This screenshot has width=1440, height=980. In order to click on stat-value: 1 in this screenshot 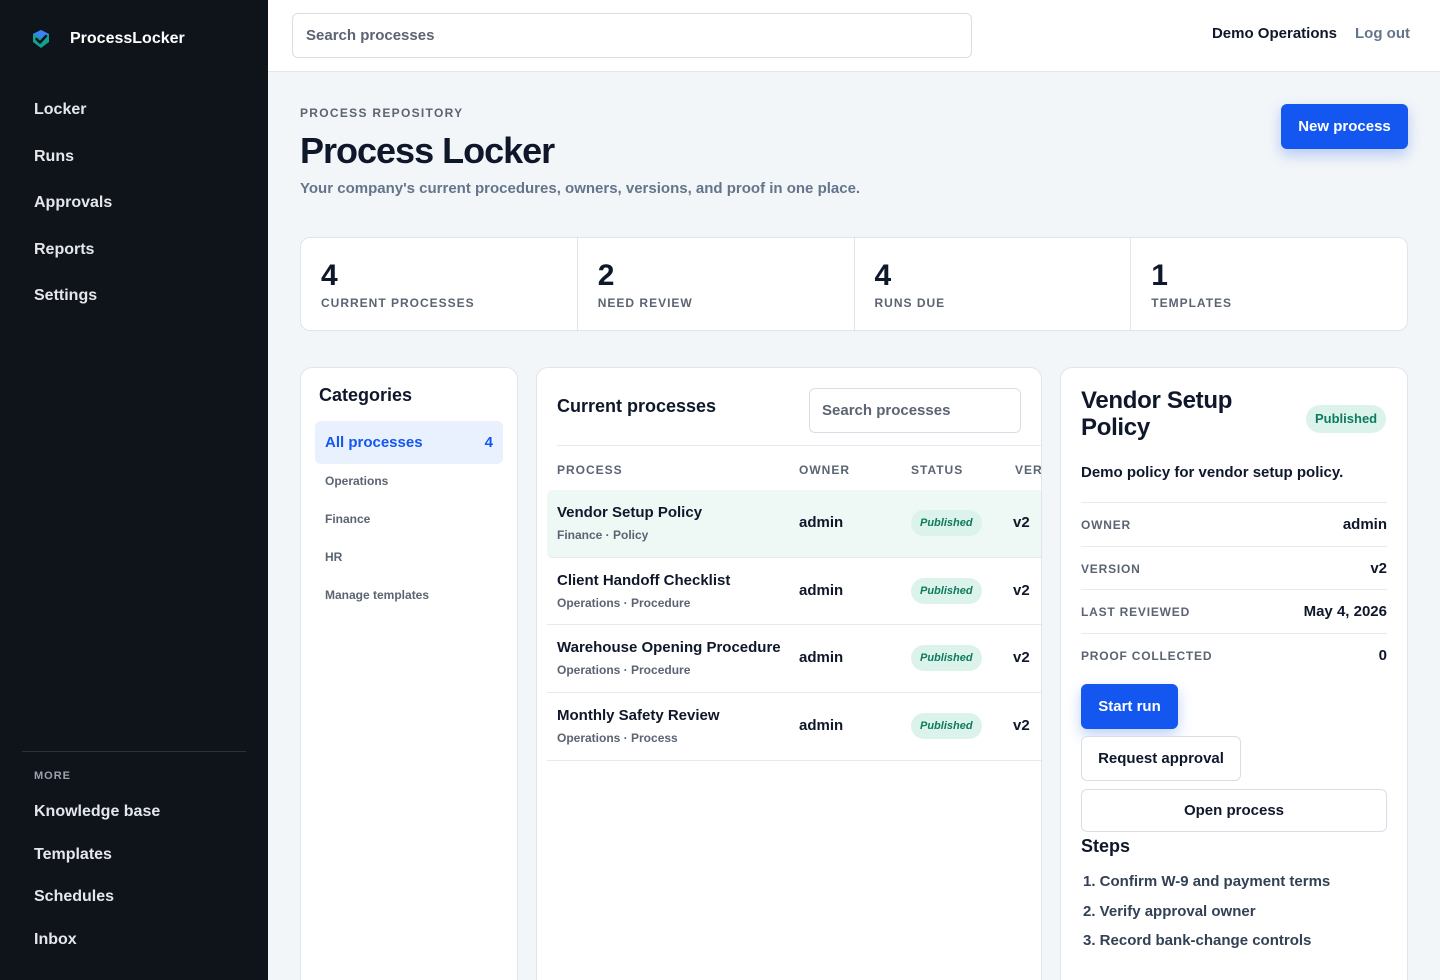, I will do `click(1159, 275)`.